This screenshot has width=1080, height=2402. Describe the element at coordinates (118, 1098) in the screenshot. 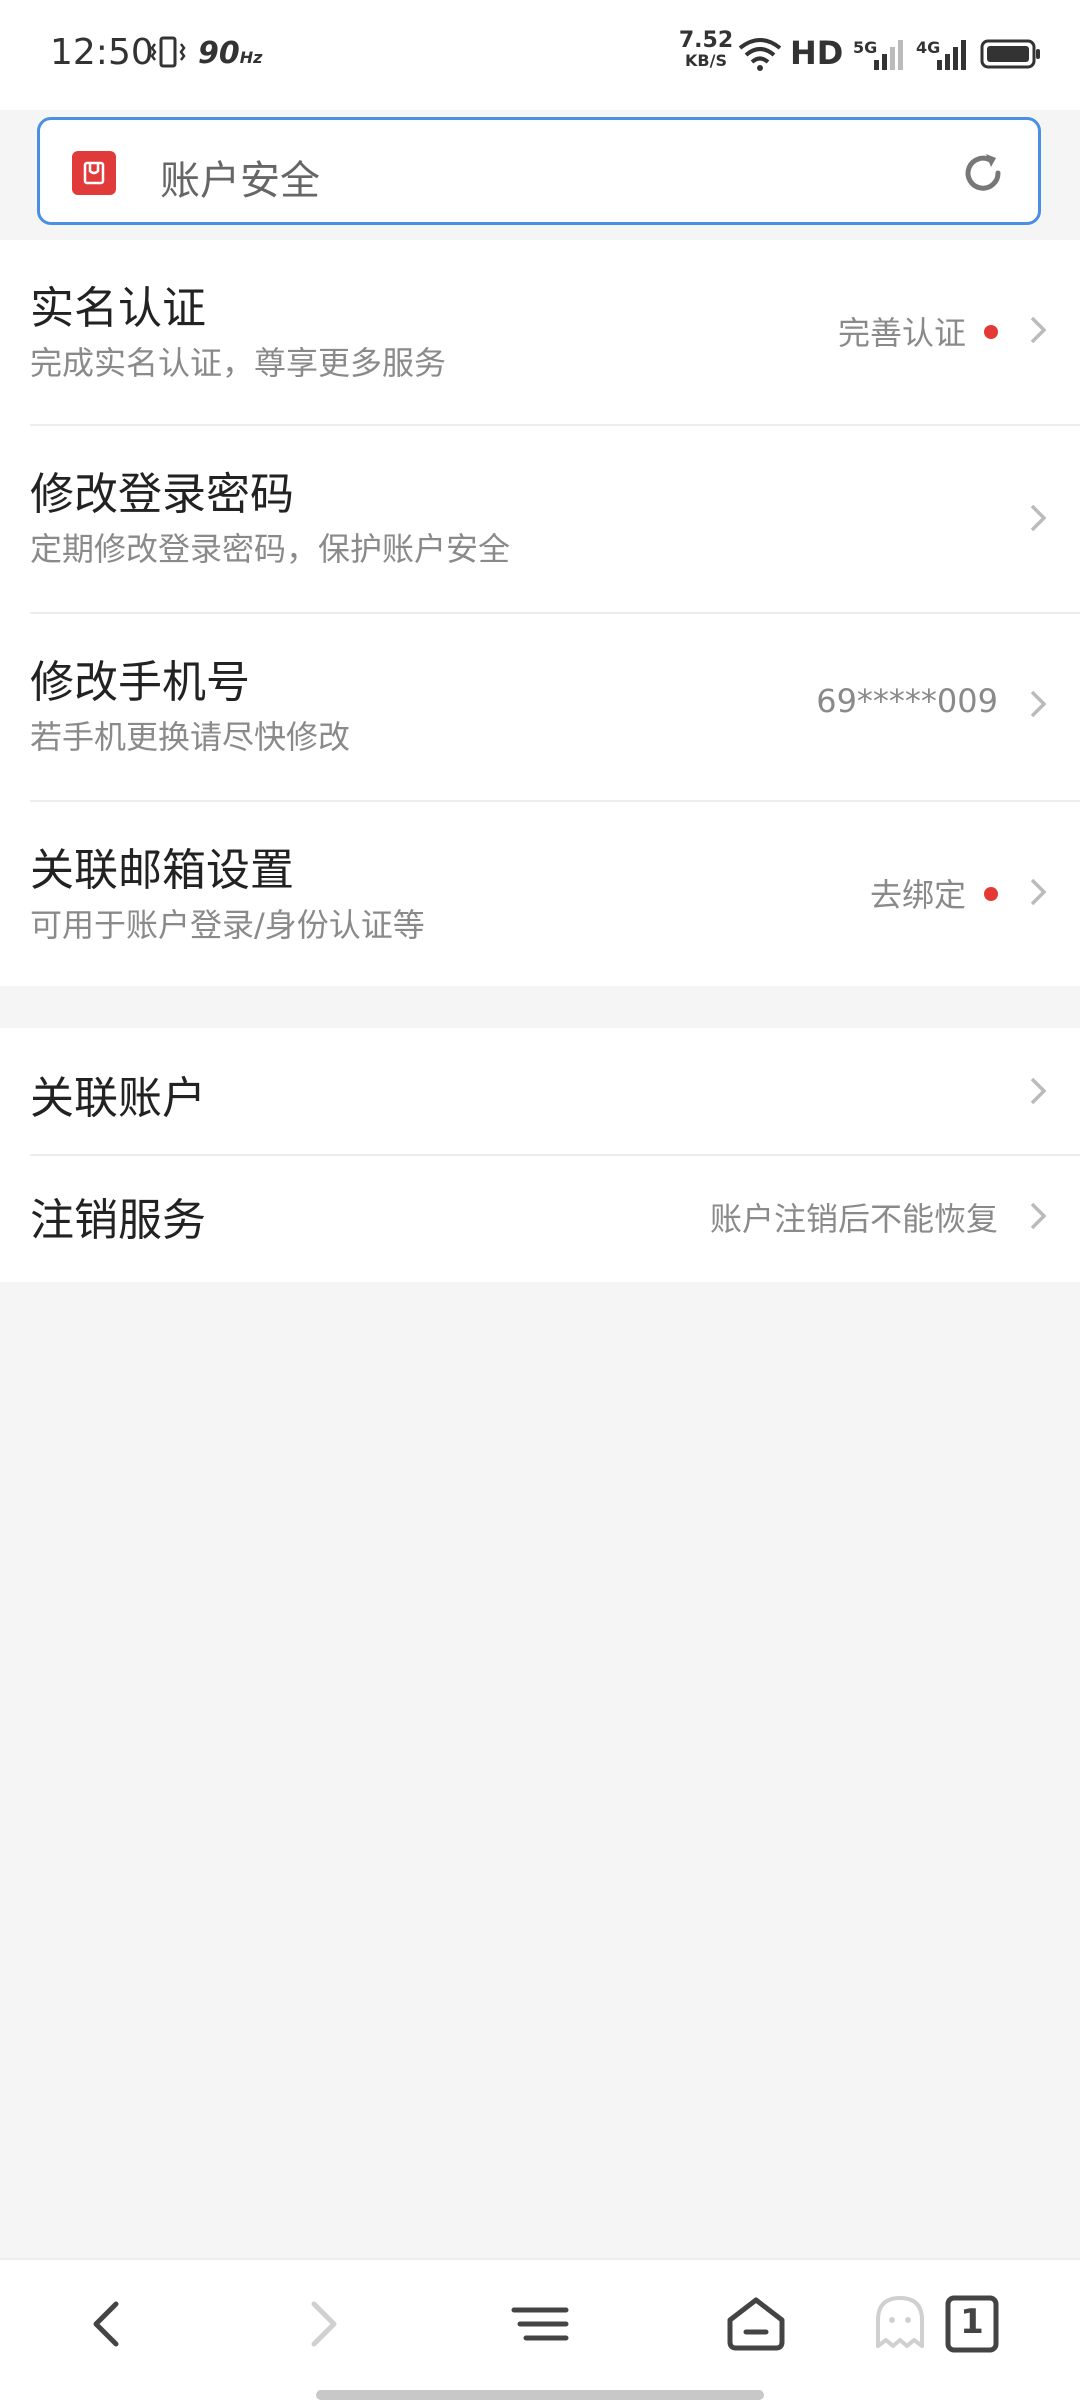

I see `item-title: 关联账户` at that location.